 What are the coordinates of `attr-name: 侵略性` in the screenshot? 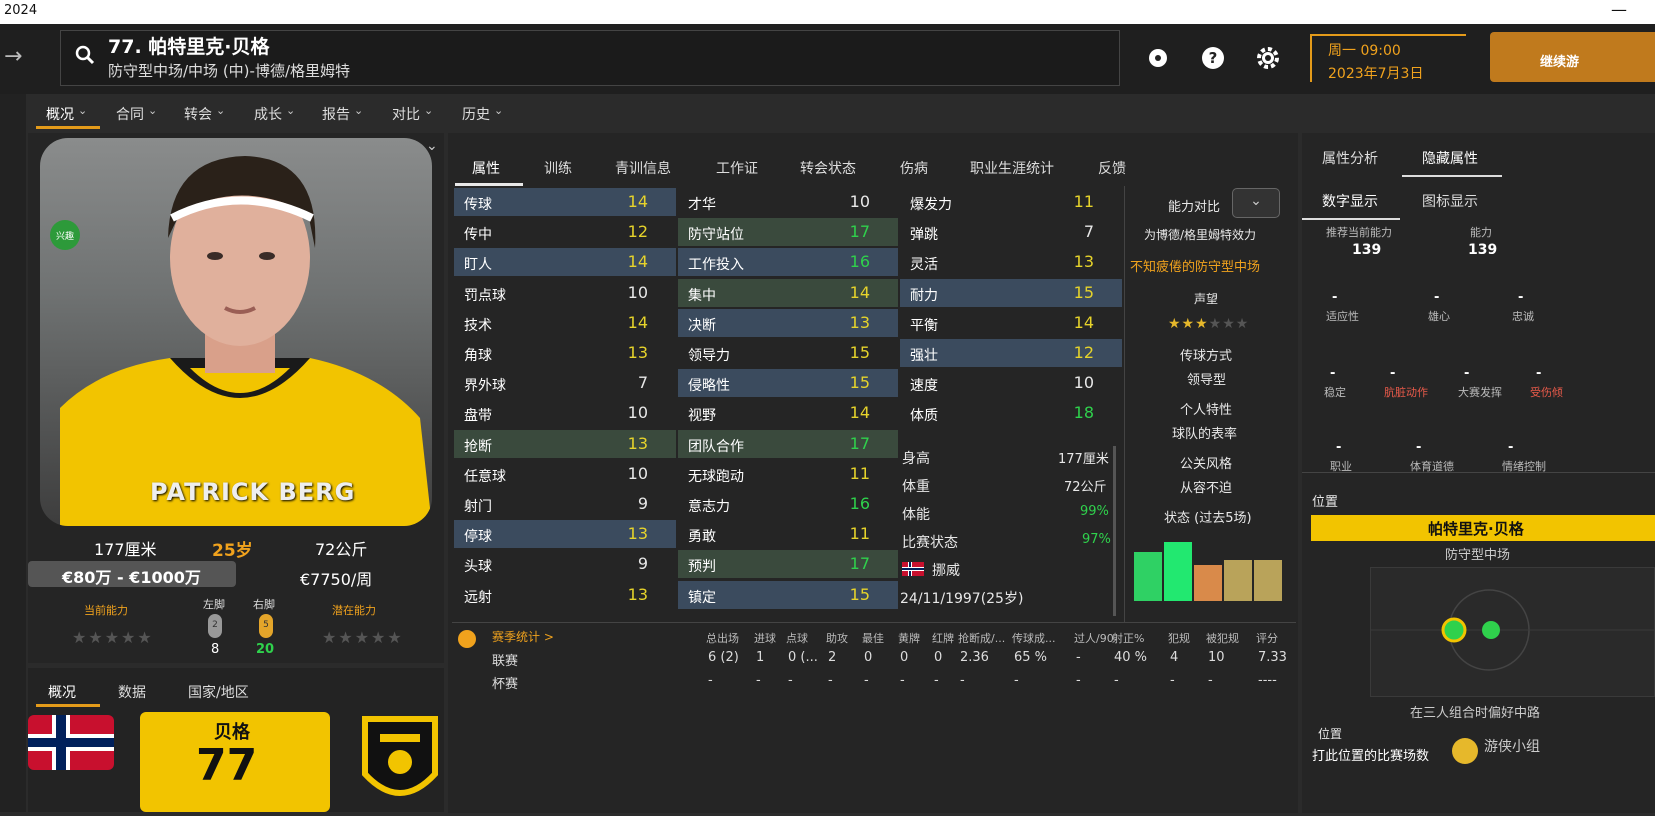 It's located at (709, 386).